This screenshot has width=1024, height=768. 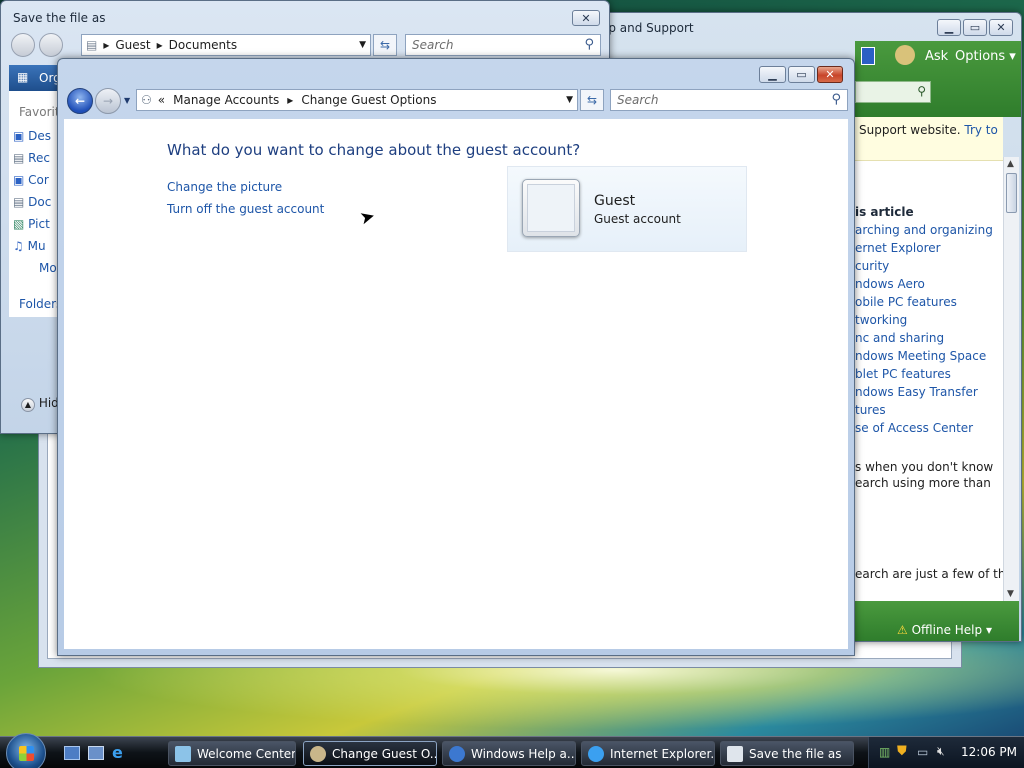 I want to click on close-button: ✕, so click(x=830, y=74).